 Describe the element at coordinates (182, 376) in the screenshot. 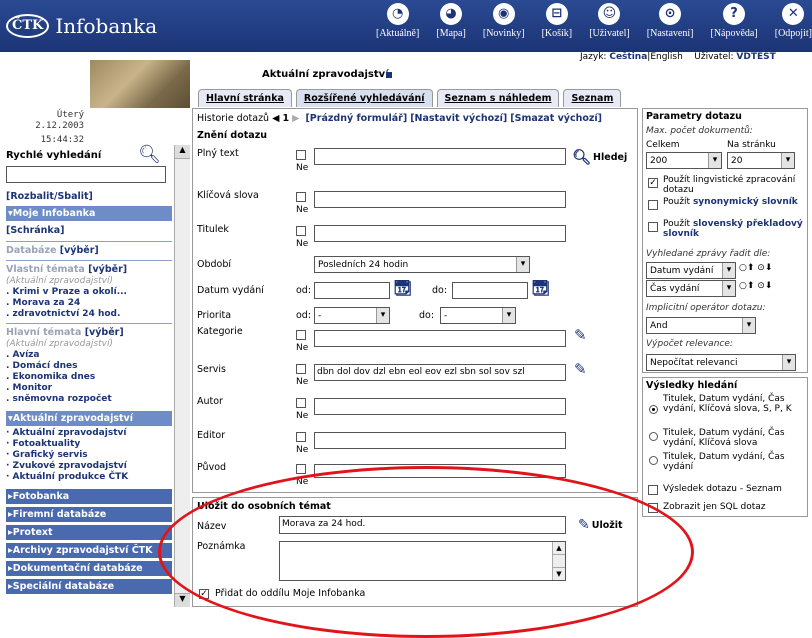

I see `sidebar-scrollbar: ▲ ▼` at that location.